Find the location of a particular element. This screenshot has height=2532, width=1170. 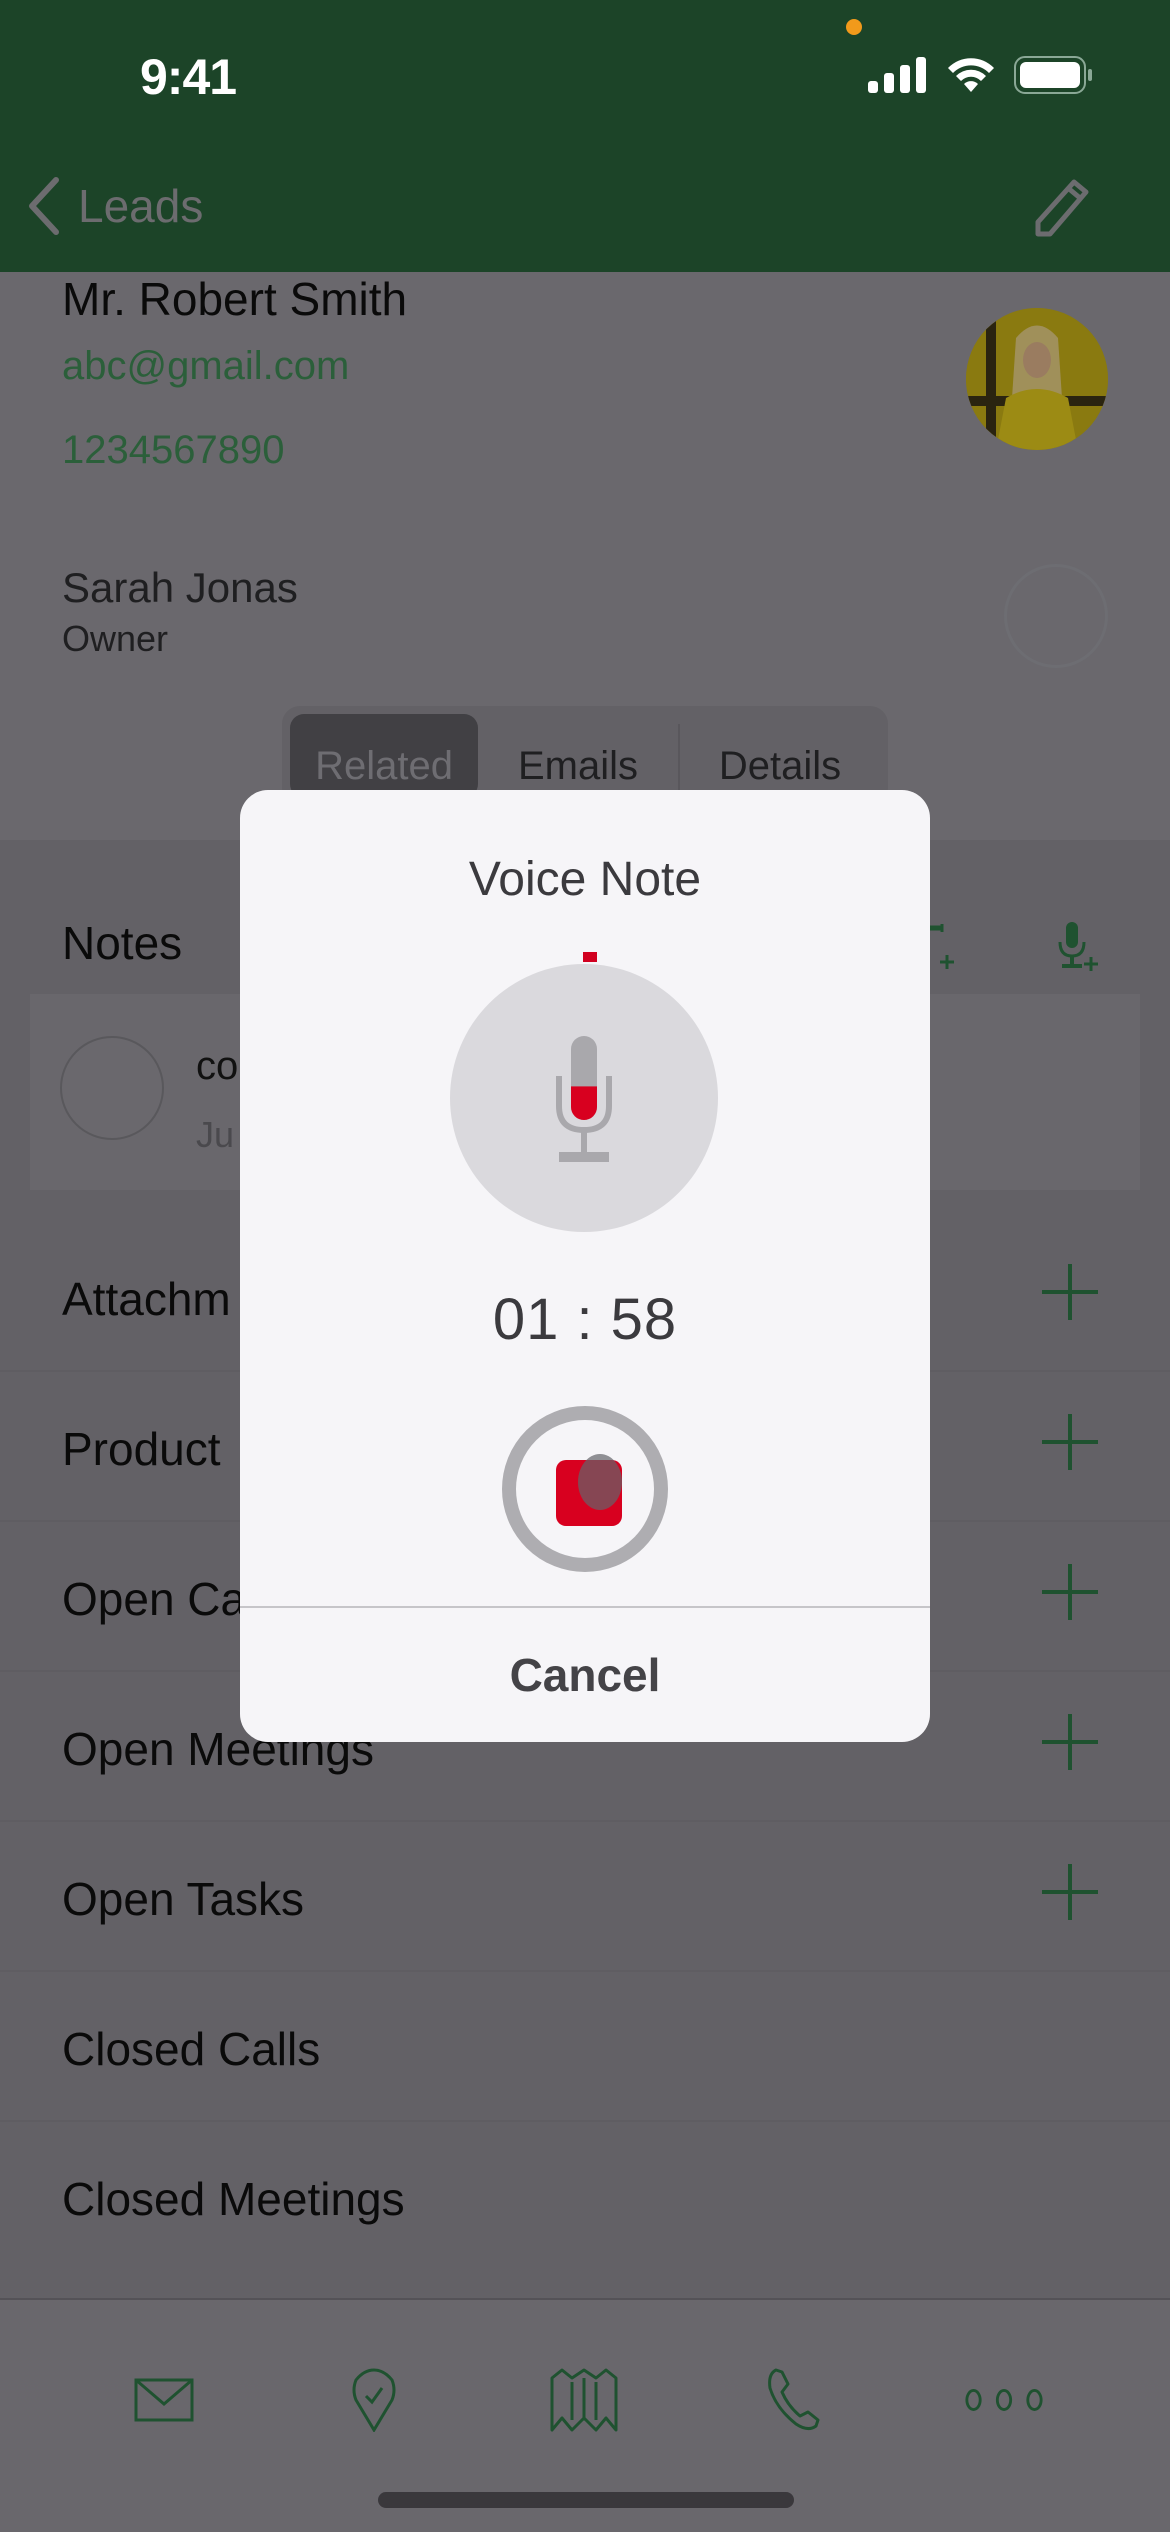

phone-icon is located at coordinates (794, 2399).